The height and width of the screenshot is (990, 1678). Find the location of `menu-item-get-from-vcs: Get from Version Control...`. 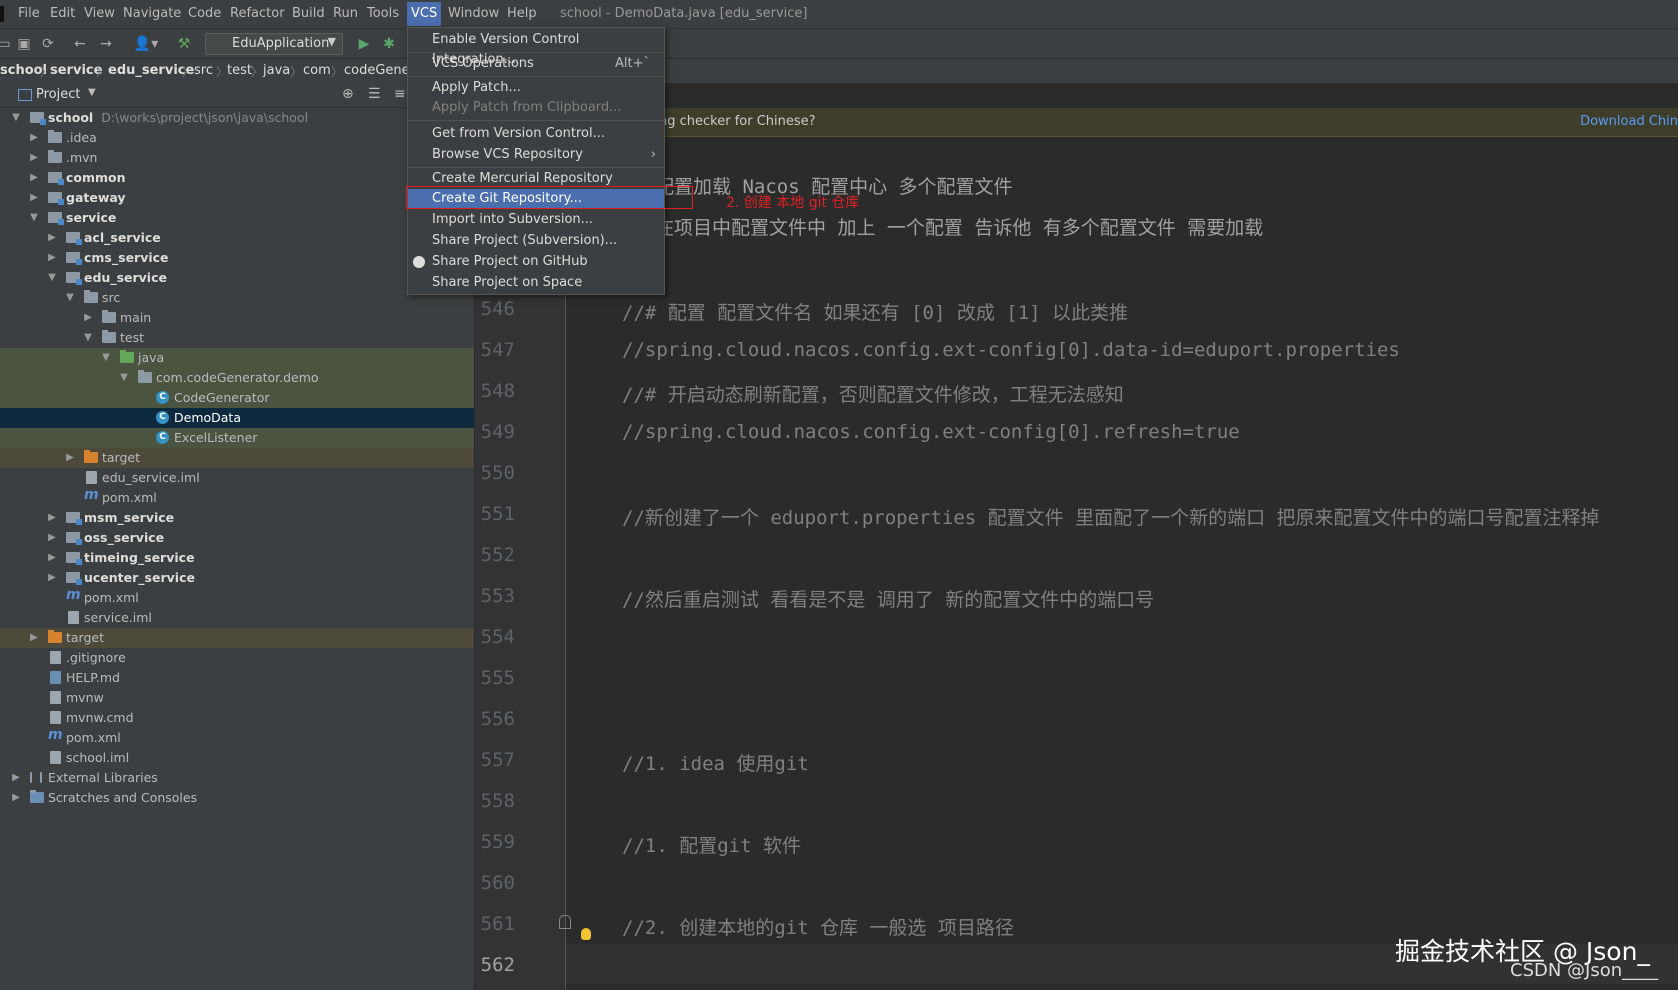

menu-item-get-from-vcs: Get from Version Control... is located at coordinates (536, 134).